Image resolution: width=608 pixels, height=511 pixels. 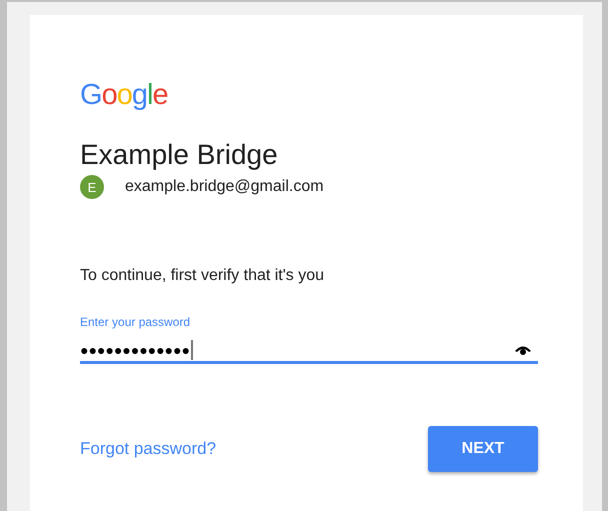 What do you see at coordinates (124, 95) in the screenshot?
I see `logo: Google` at bounding box center [124, 95].